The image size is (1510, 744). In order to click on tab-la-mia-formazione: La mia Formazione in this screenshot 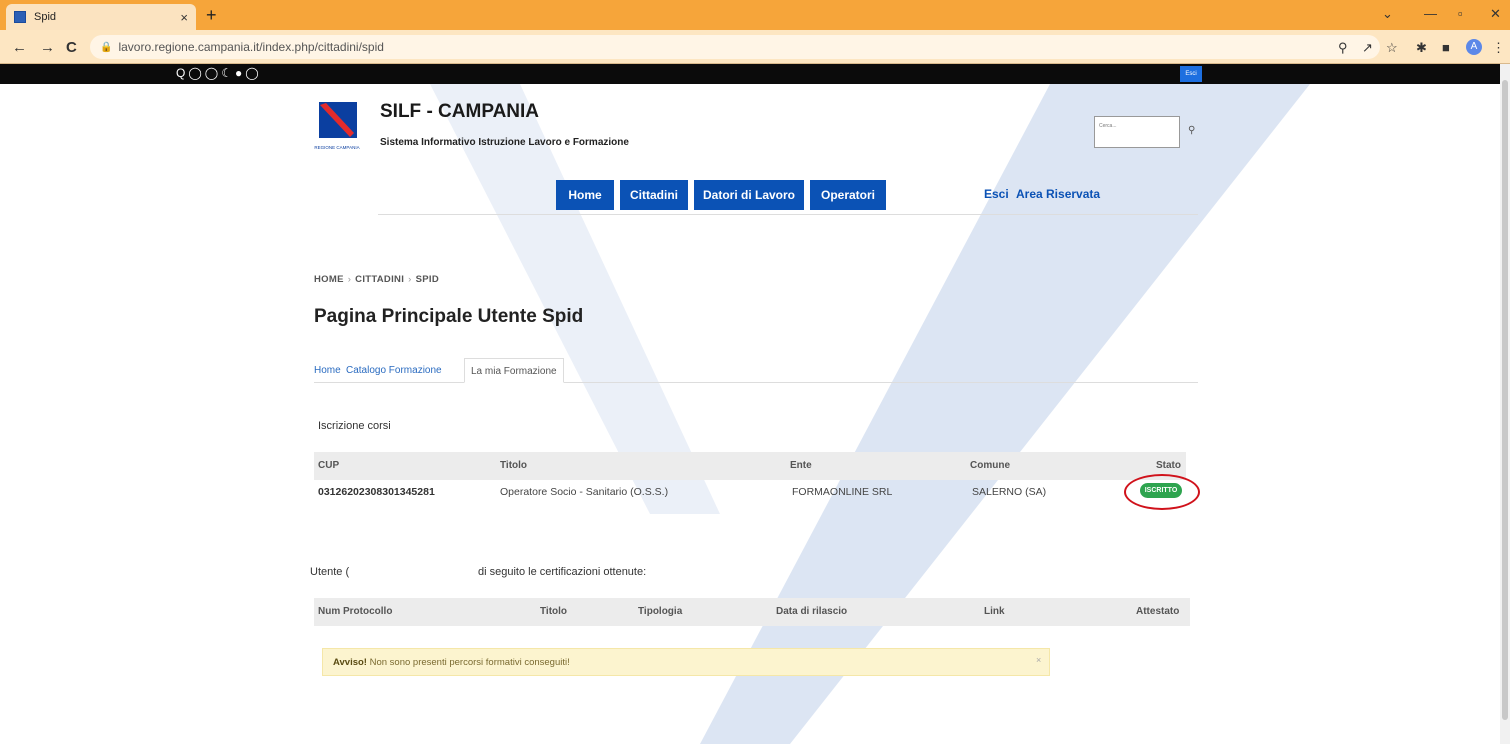, I will do `click(514, 370)`.